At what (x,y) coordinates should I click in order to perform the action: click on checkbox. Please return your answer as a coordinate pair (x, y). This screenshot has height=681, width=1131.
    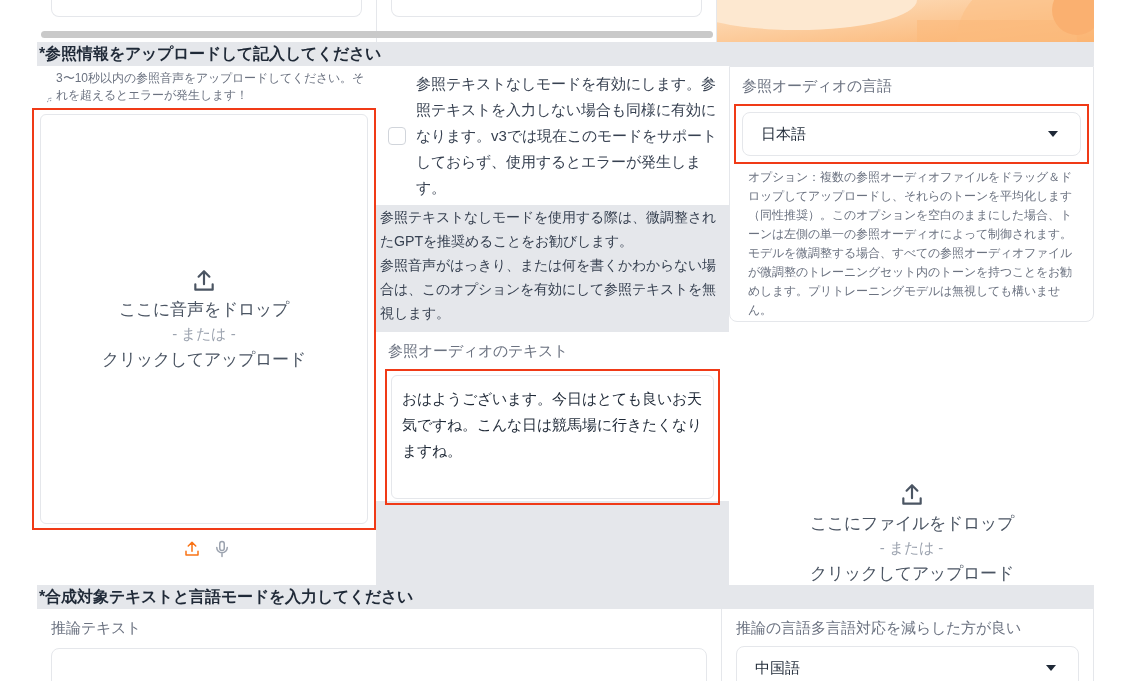
    Looking at the image, I should click on (397, 135).